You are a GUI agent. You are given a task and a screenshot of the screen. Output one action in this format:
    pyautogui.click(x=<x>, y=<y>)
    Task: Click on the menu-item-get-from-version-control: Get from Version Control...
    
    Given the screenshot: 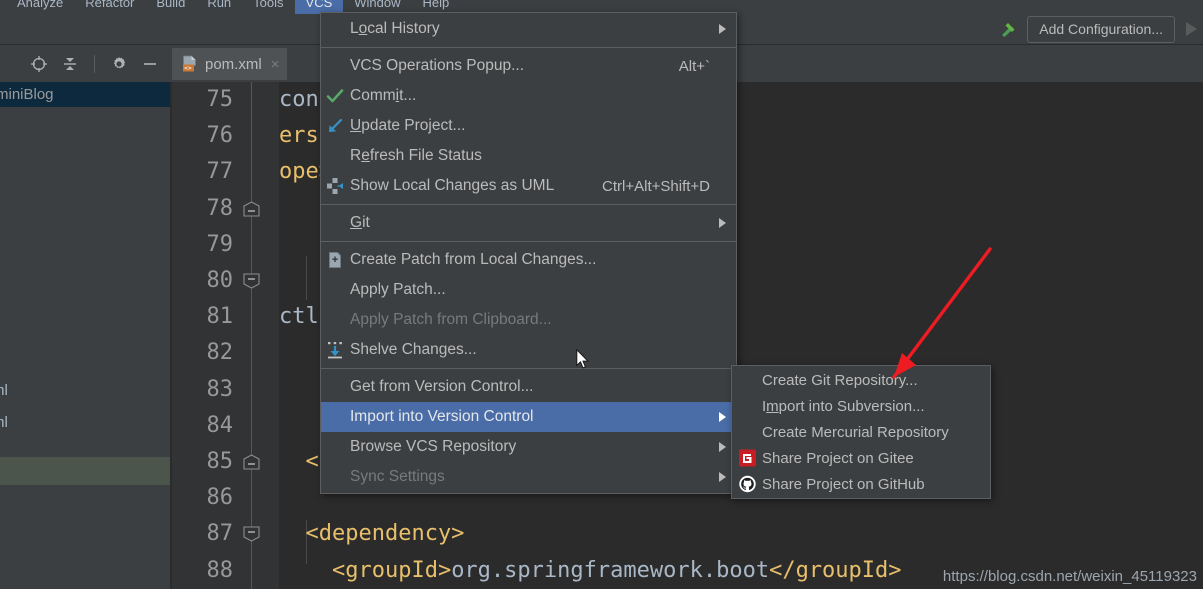 What is the action you would take?
    pyautogui.click(x=528, y=387)
    